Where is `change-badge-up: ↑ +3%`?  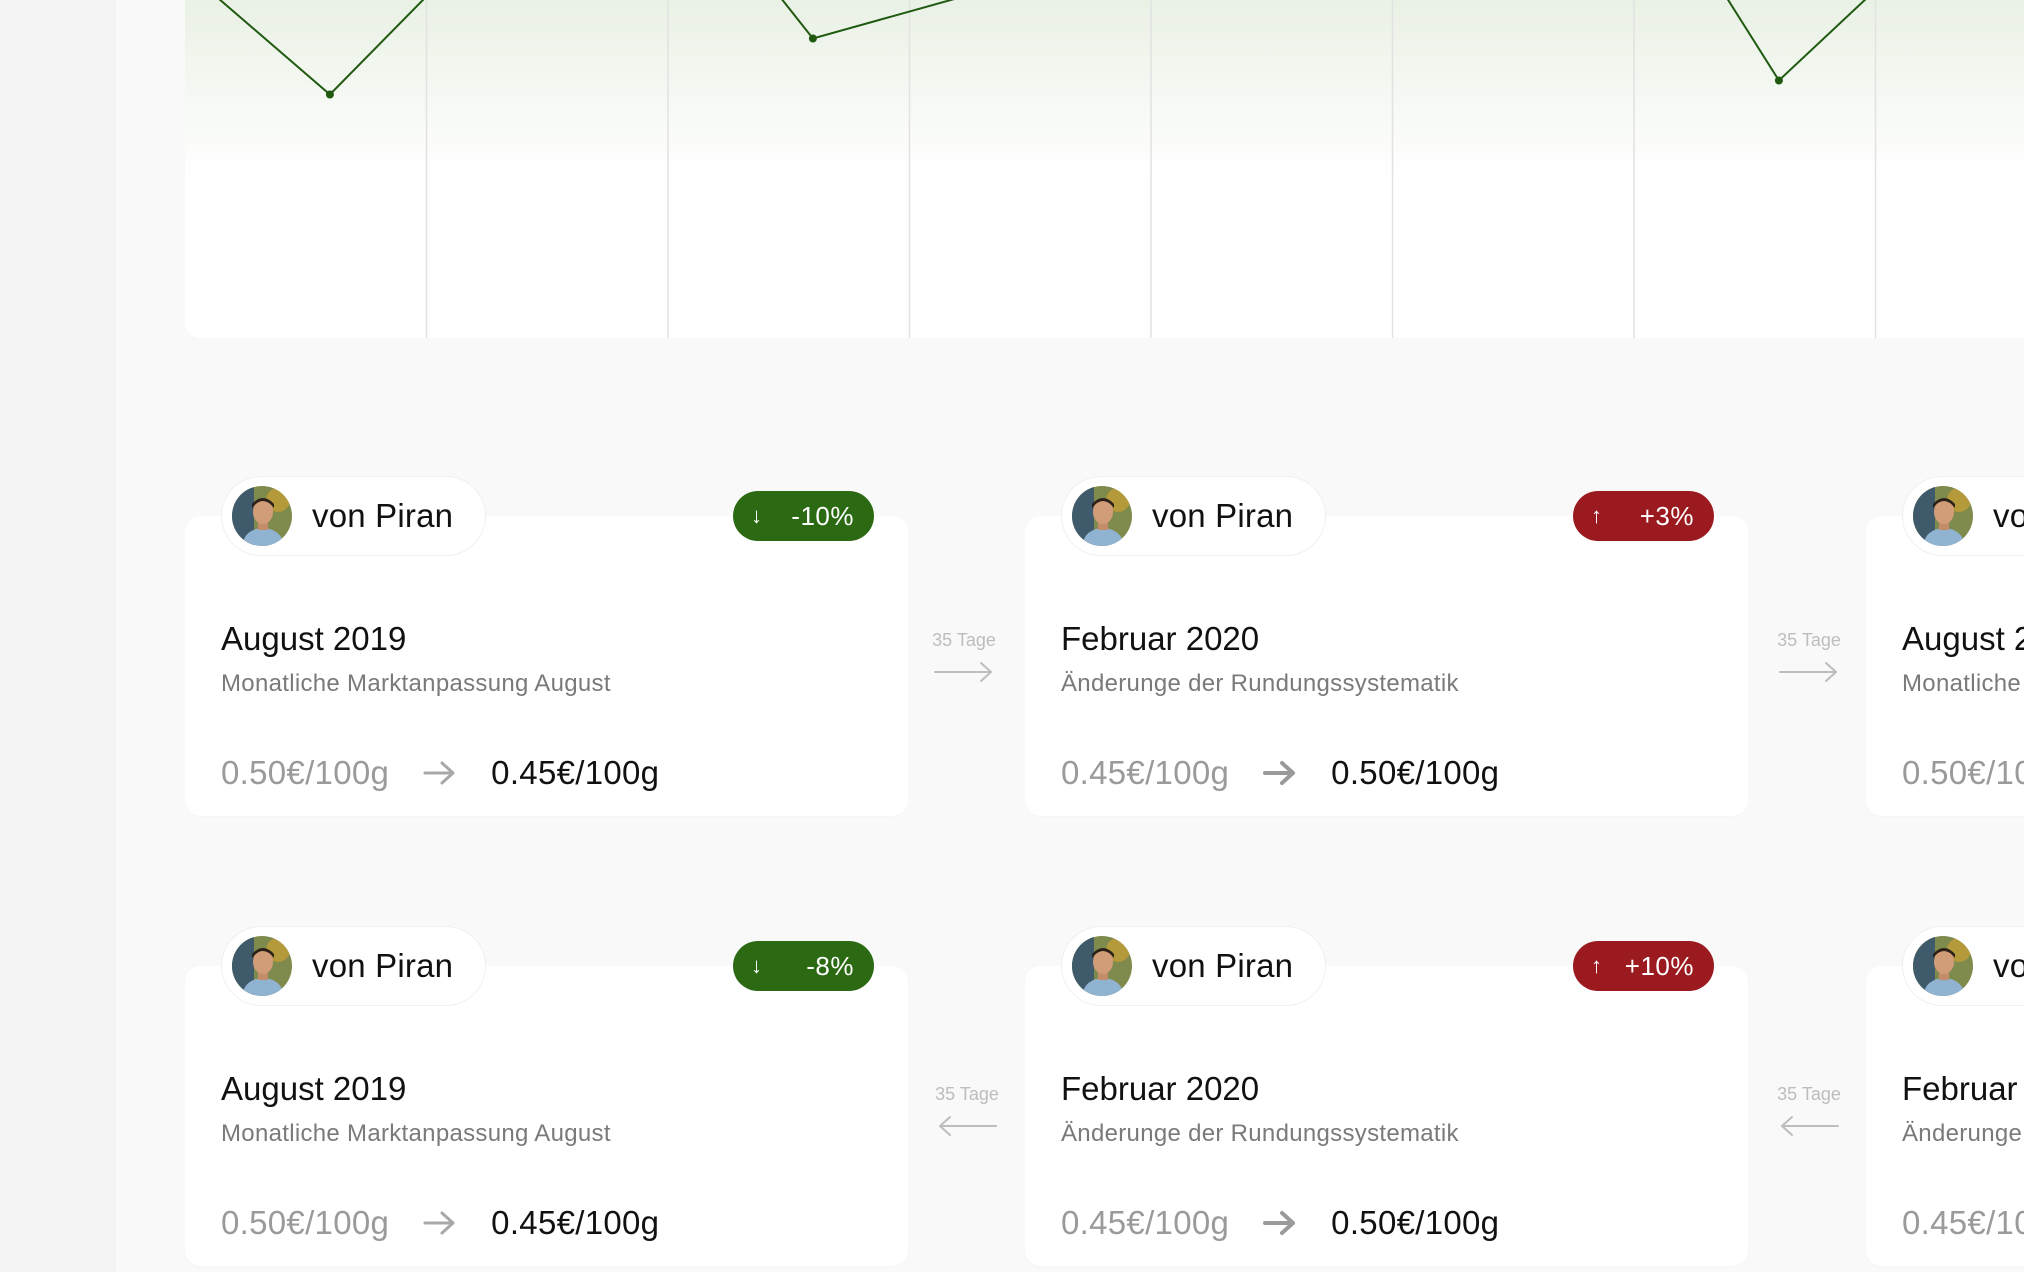
change-badge-up: ↑ +3% is located at coordinates (1643, 516).